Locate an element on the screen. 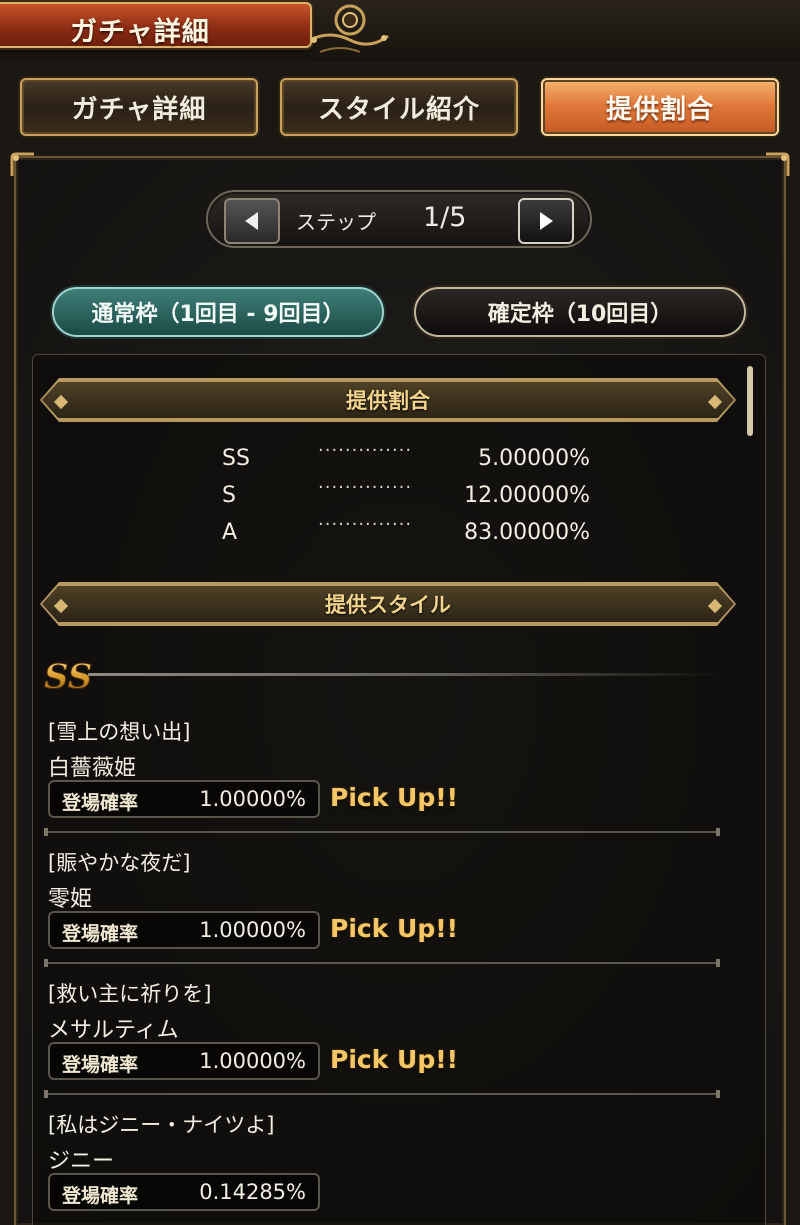  tab-gacha-detail: ガチャ詳細 is located at coordinates (139, 107).